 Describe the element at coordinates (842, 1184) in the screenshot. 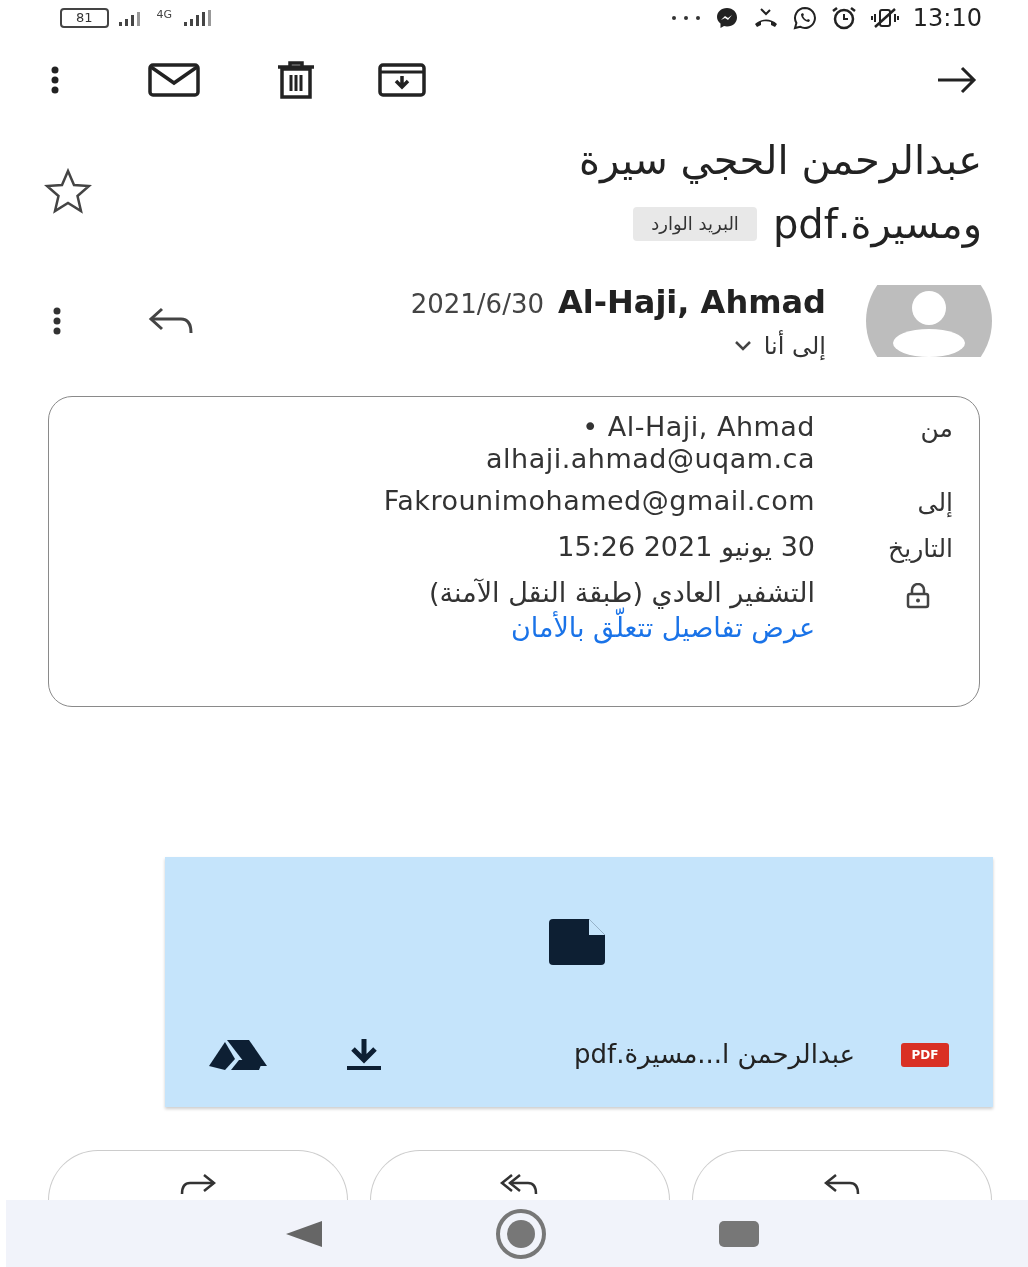

I see `reply-icon` at that location.